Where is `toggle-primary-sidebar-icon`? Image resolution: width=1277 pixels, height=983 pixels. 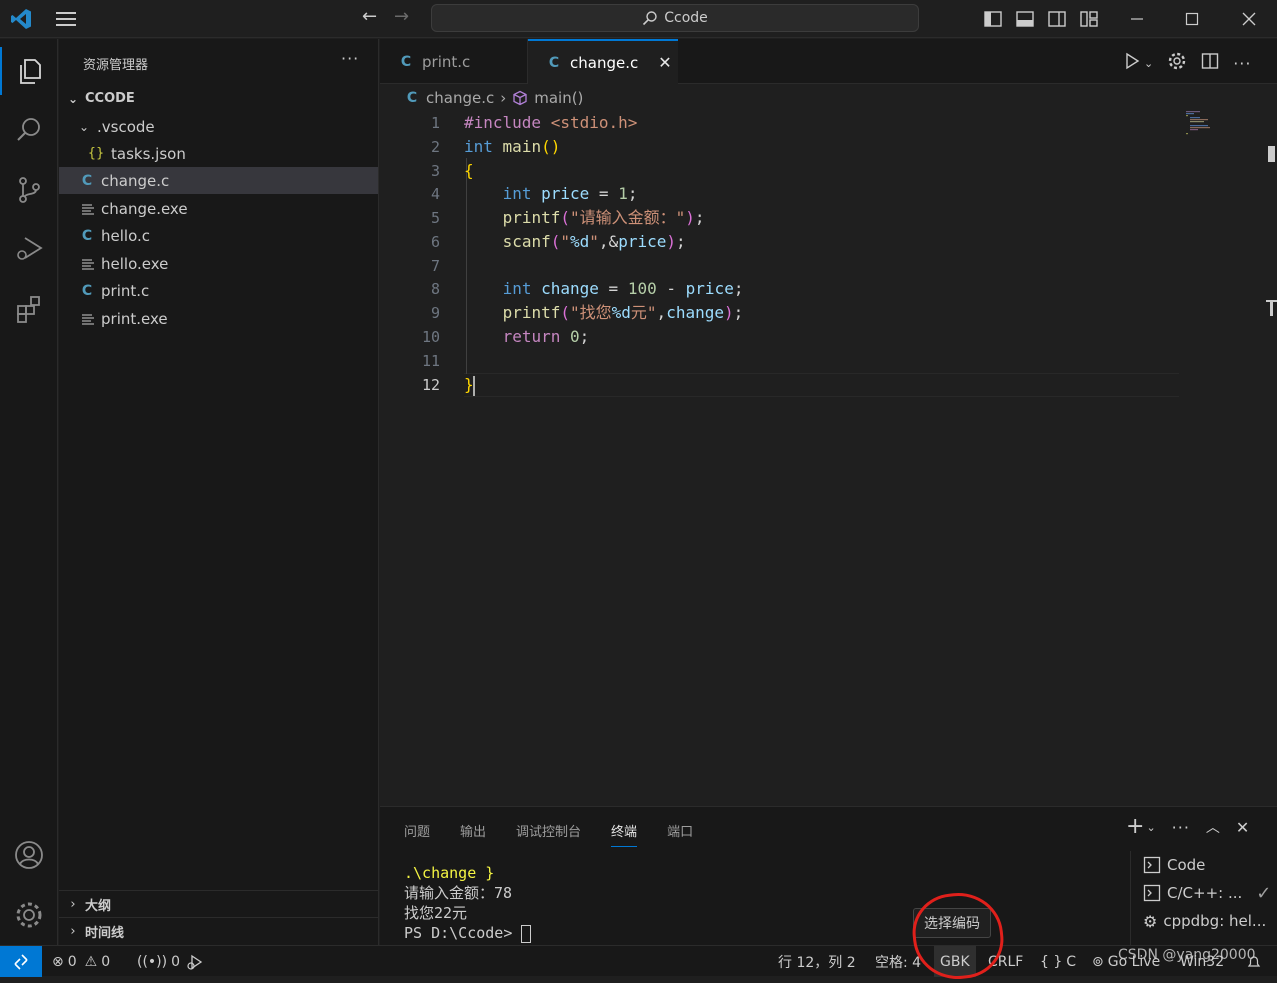 toggle-primary-sidebar-icon is located at coordinates (993, 19).